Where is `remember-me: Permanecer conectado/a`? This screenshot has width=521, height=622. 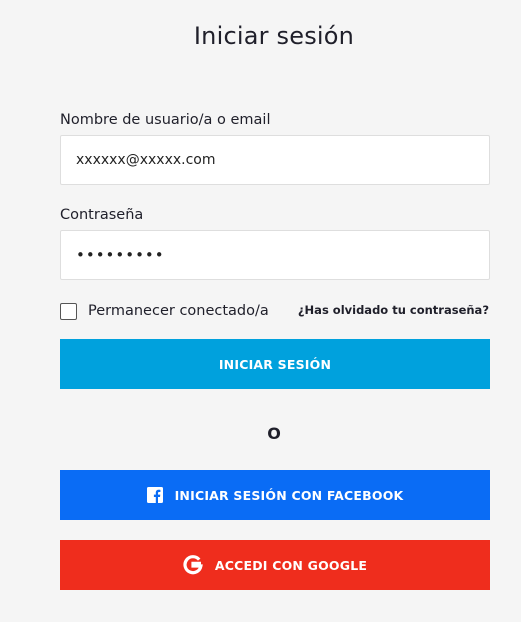
remember-me: Permanecer conectado/a is located at coordinates (164, 311).